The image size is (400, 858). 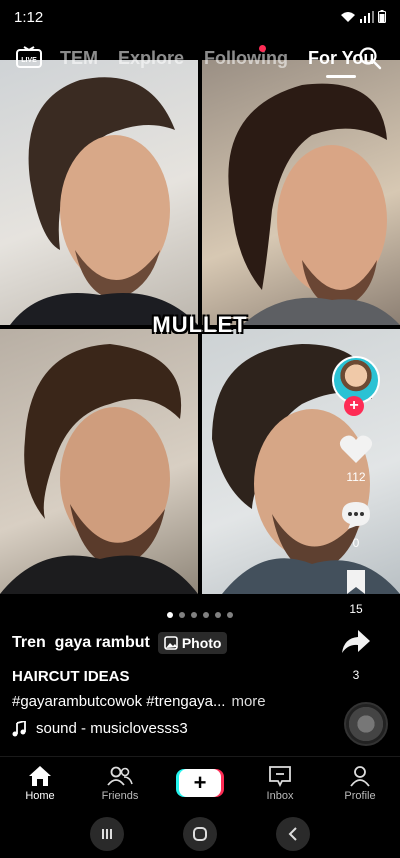 I want to click on live-label: LIVE, so click(x=29, y=60).